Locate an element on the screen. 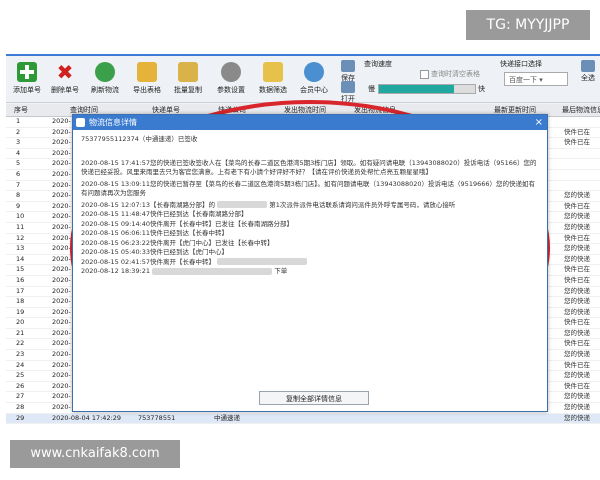 The image size is (600, 480). user-icon is located at coordinates (314, 72).